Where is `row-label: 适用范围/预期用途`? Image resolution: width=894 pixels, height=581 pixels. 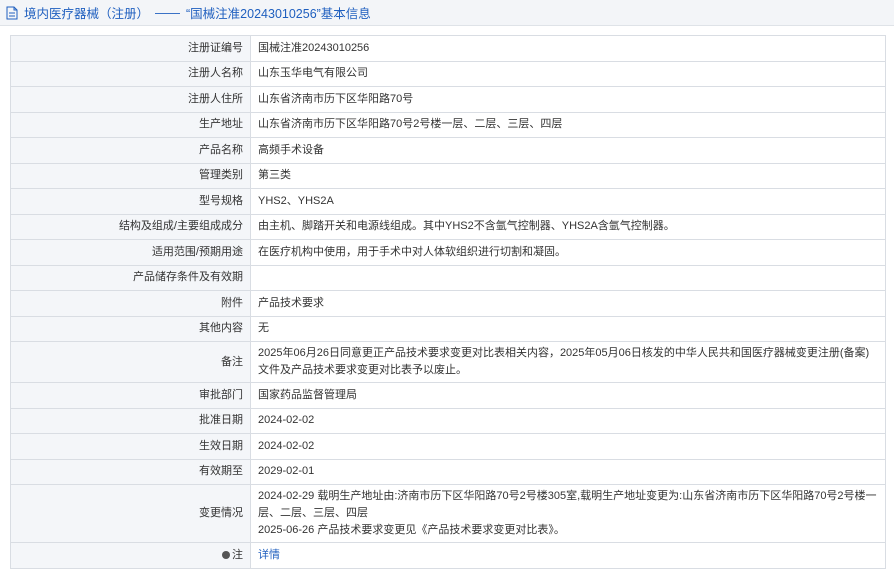 row-label: 适用范围/预期用途 is located at coordinates (130, 252).